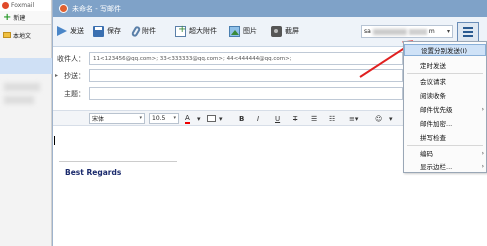 Image resolution: width=487 pixels, height=246 pixels. I want to click on font-color-icon: A, so click(187, 117).